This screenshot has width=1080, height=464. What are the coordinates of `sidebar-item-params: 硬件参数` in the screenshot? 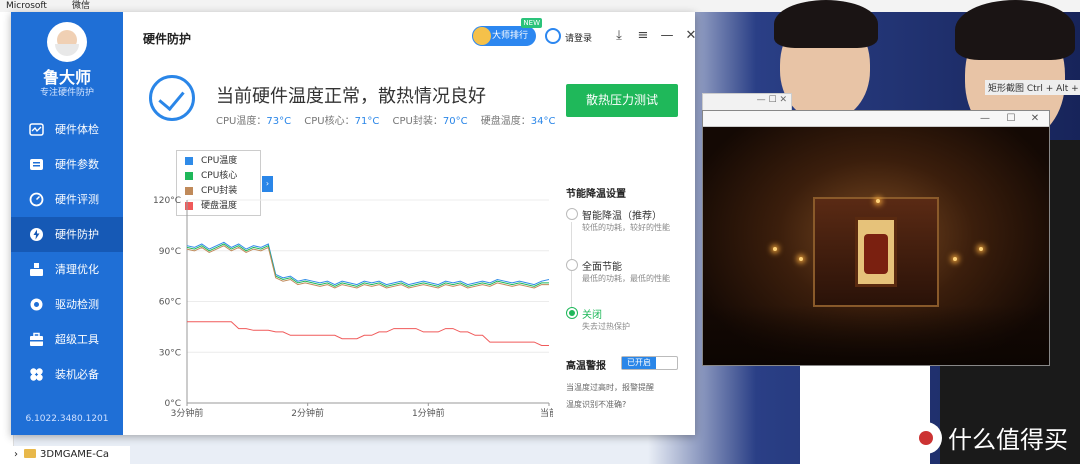 It's located at (67, 164).